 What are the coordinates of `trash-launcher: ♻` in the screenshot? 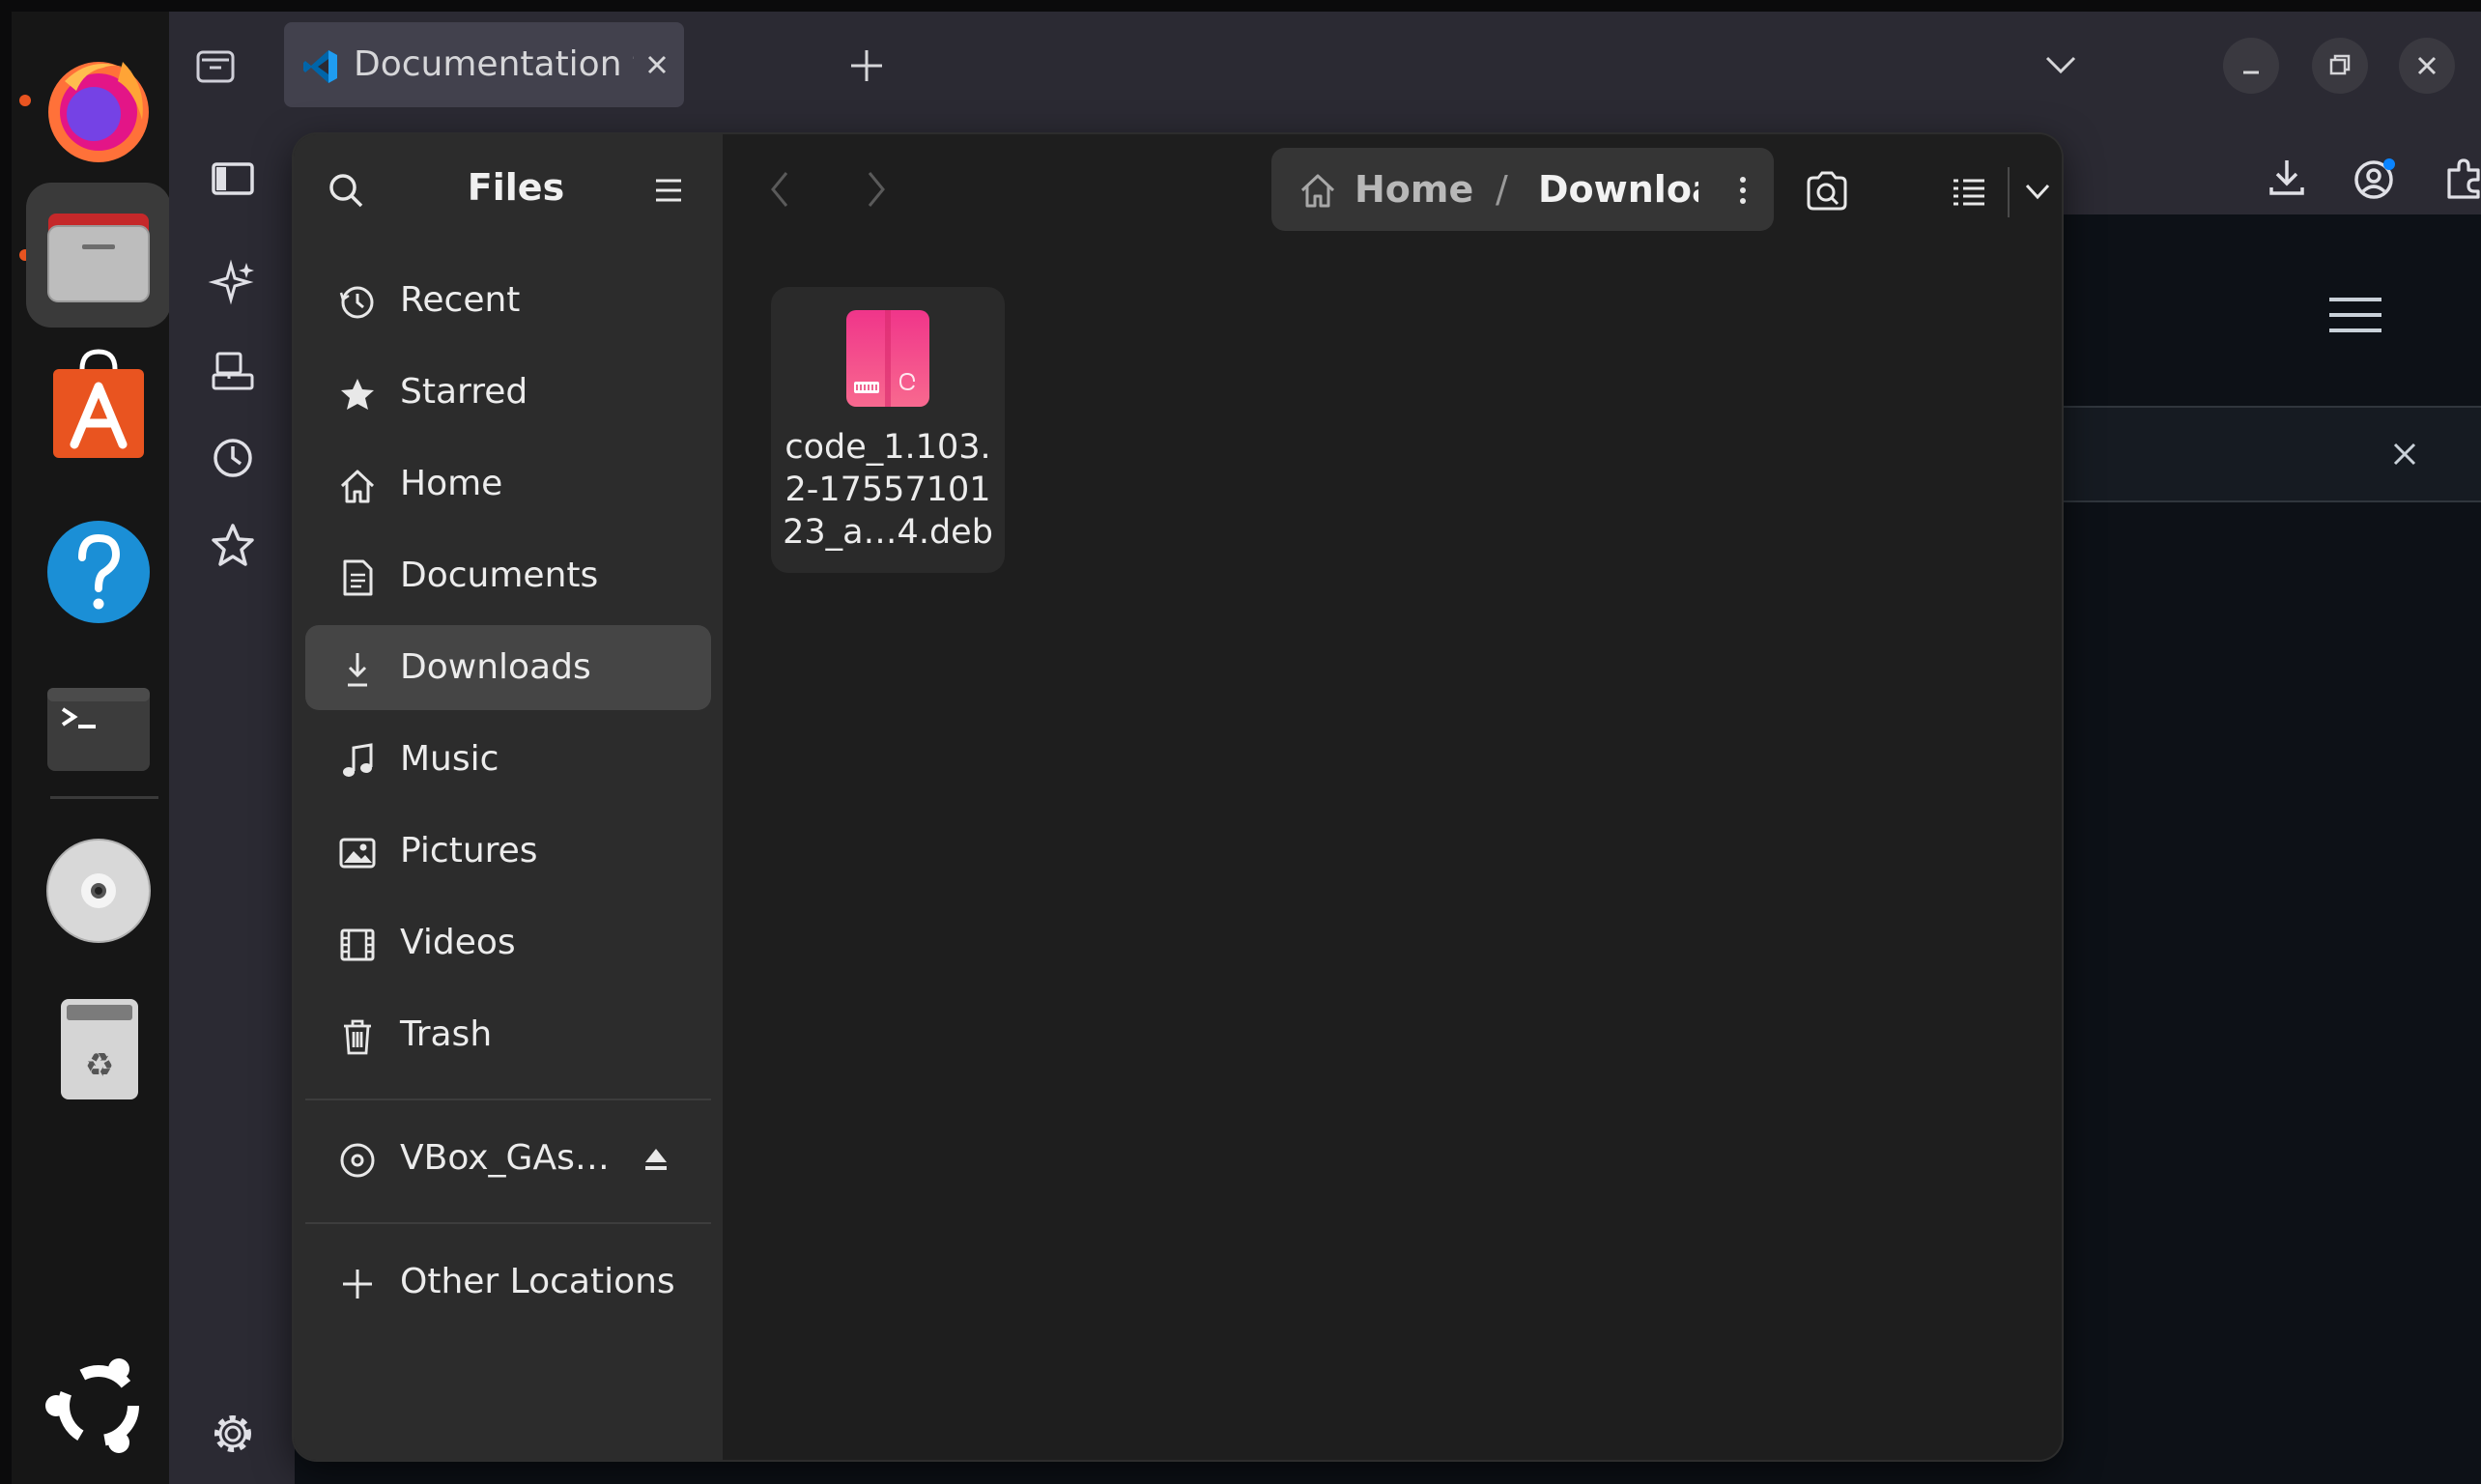 It's located at (99, 1050).